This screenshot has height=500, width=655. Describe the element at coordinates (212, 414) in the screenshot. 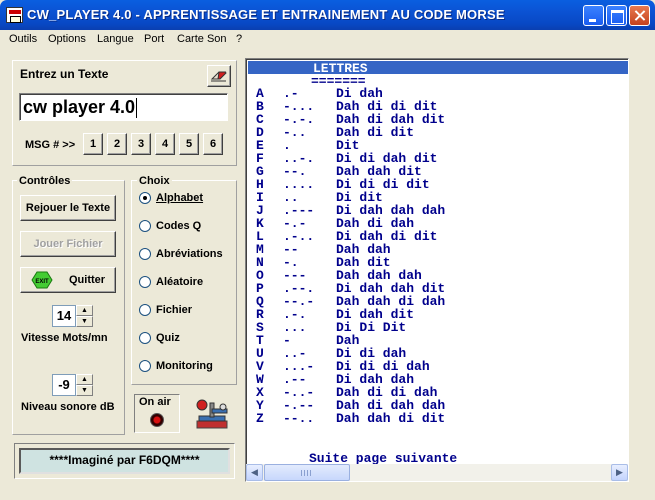

I see `morse-key-icon` at that location.